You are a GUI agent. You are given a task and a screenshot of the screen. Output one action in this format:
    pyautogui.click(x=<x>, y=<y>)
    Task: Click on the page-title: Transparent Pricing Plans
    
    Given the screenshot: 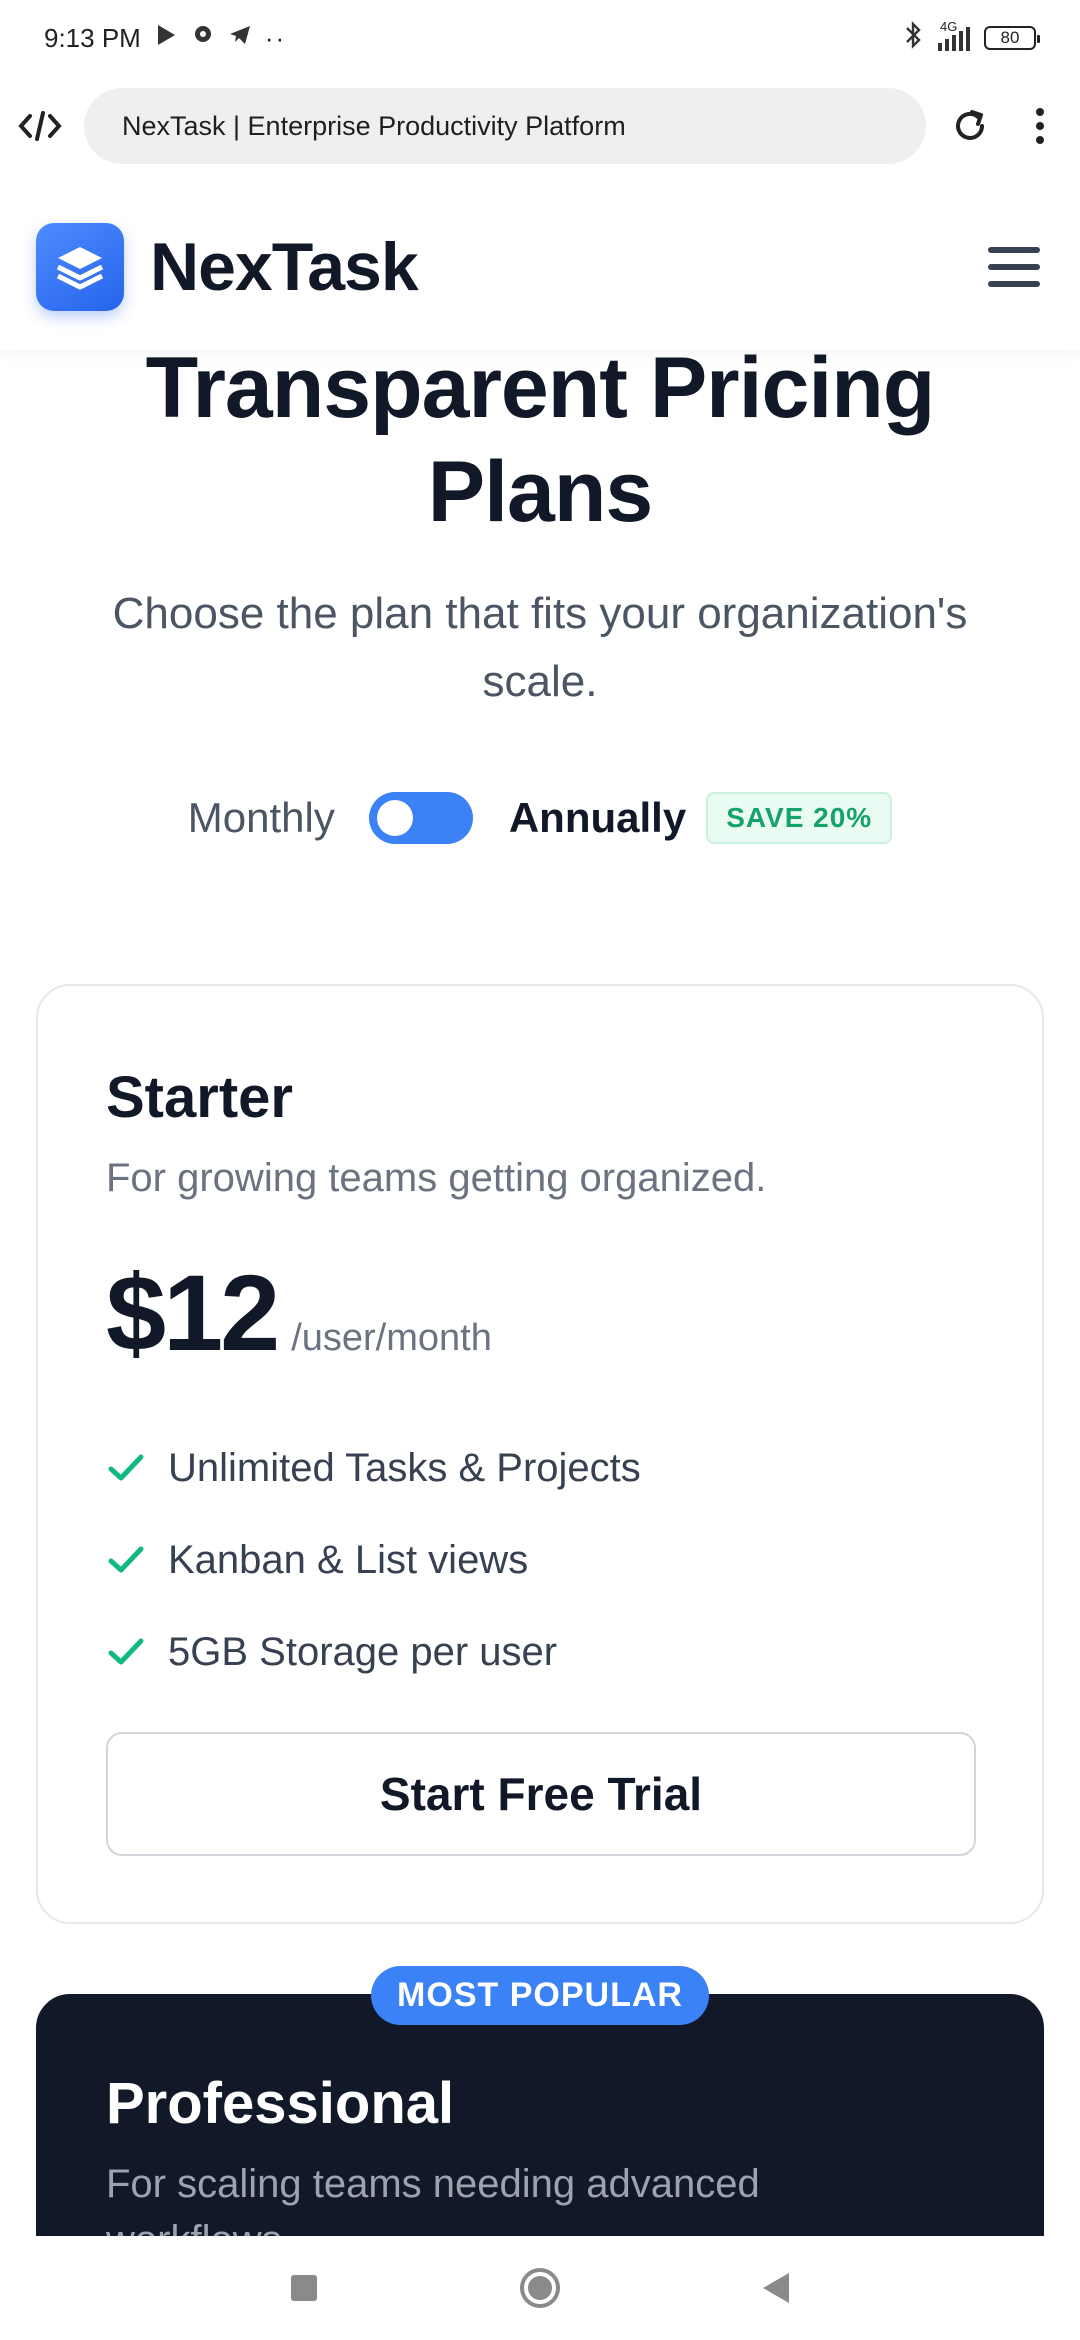 What is the action you would take?
    pyautogui.click(x=540, y=440)
    